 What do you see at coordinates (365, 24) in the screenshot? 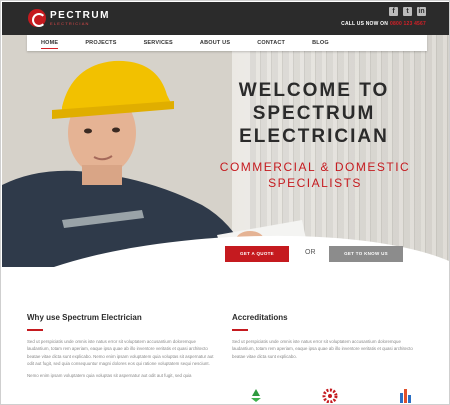
I see `call-us-label: CALL US NOW ON` at bounding box center [365, 24].